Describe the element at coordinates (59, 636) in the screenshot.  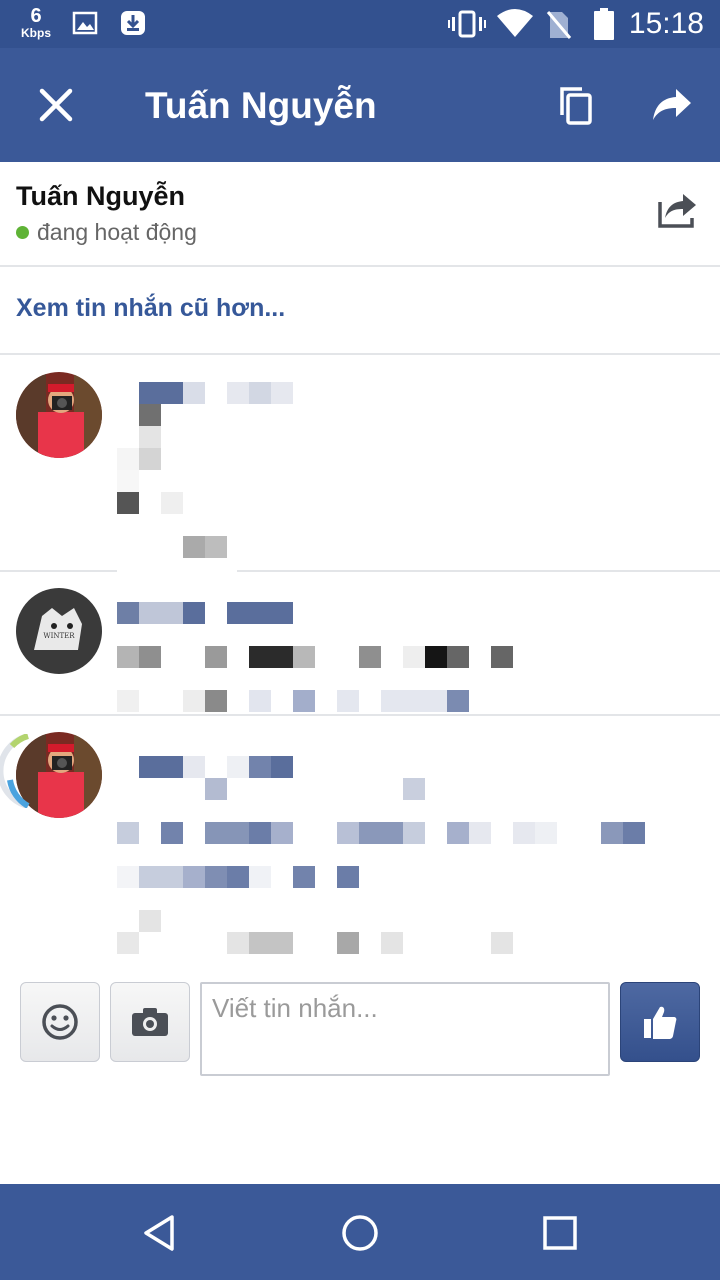
I see `svg-text: WINTER` at that location.